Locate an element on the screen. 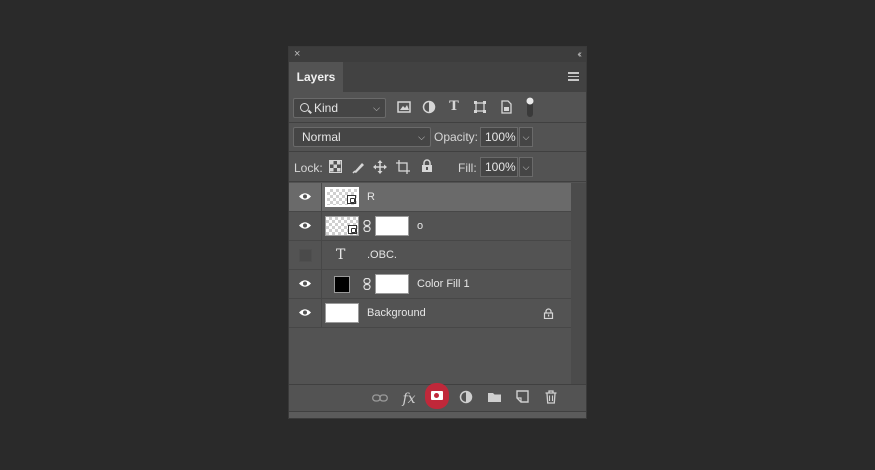  layer-row-r: R is located at coordinates (430, 197).